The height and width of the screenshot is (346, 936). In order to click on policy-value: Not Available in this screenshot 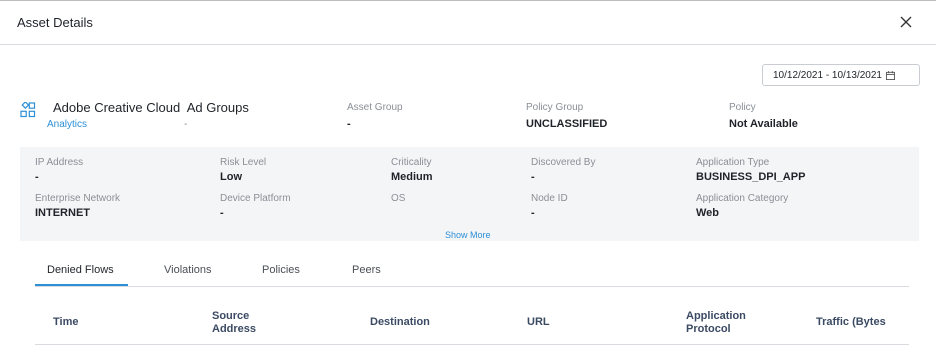, I will do `click(763, 124)`.